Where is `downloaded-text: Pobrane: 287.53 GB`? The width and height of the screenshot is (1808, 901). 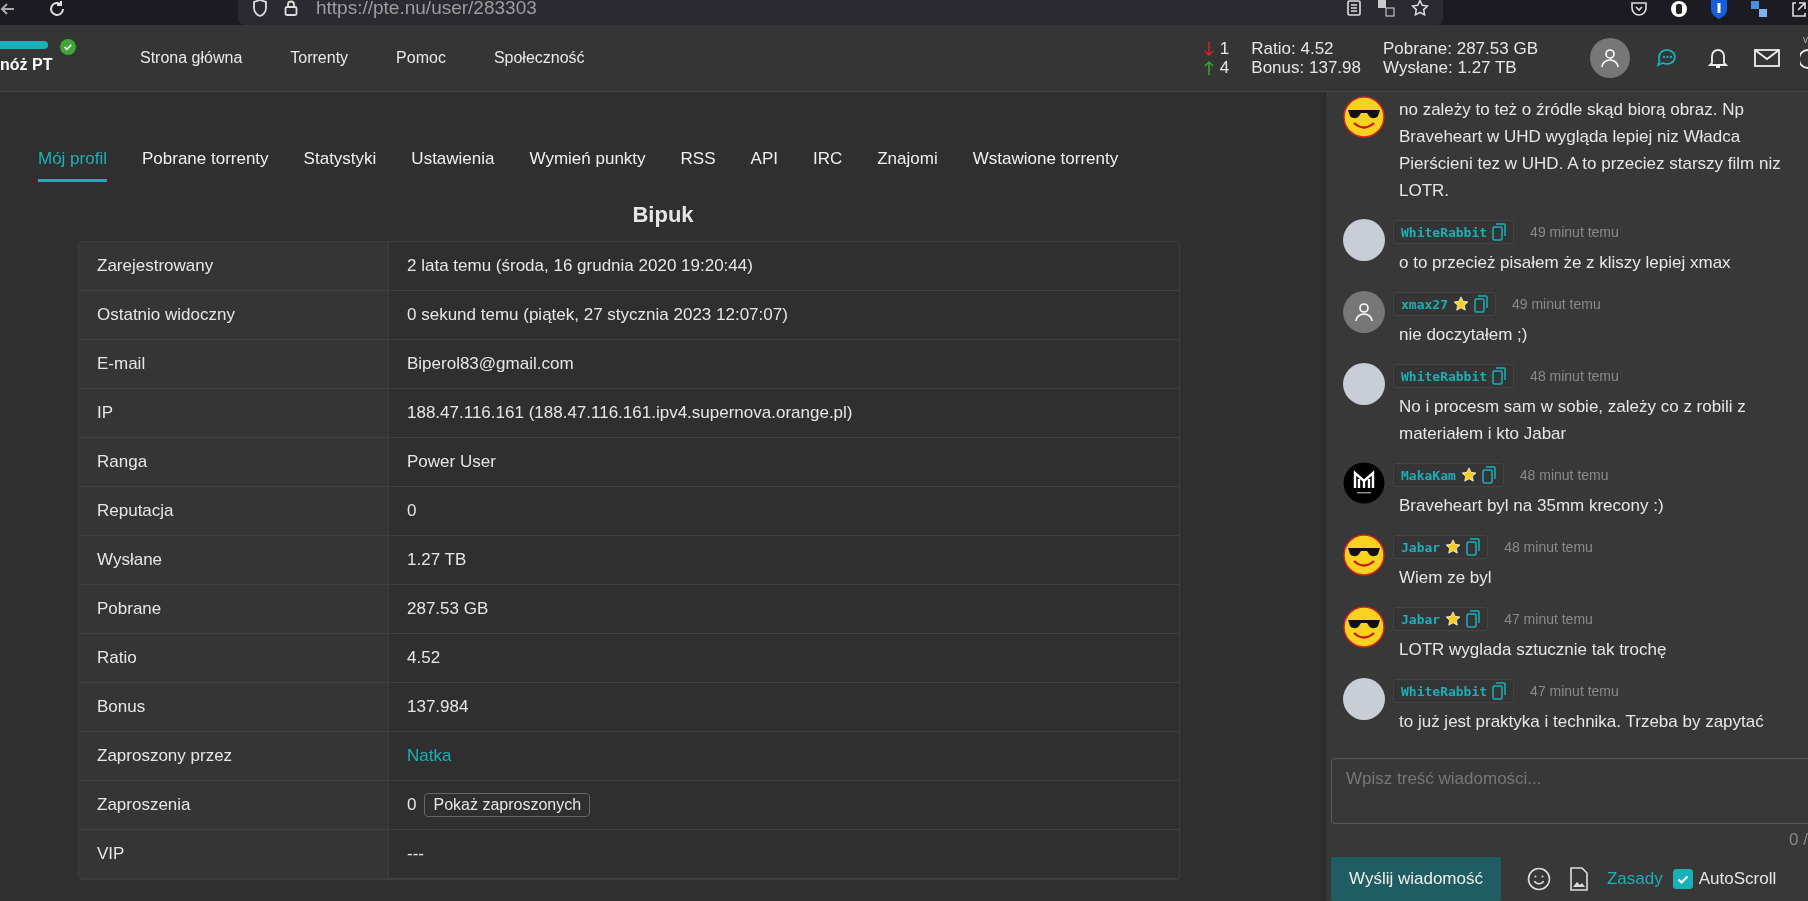
downloaded-text: Pobrane: 287.53 GB is located at coordinates (1460, 48).